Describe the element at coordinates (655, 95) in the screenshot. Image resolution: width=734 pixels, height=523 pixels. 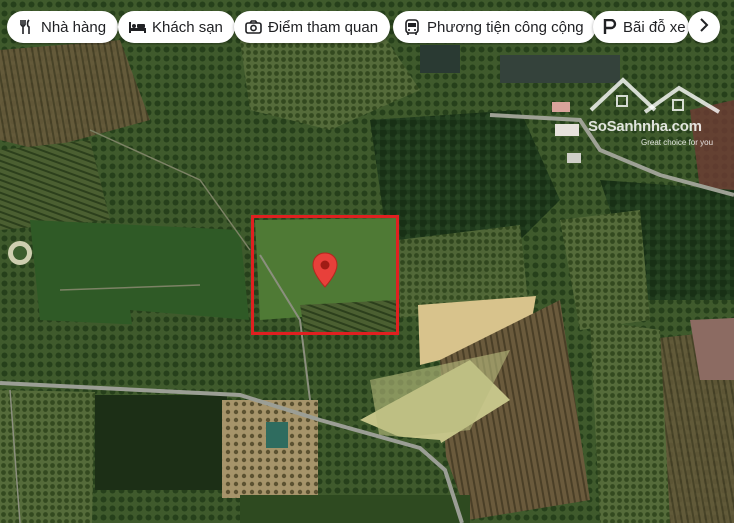
I see `house-roof-logo-icon` at that location.